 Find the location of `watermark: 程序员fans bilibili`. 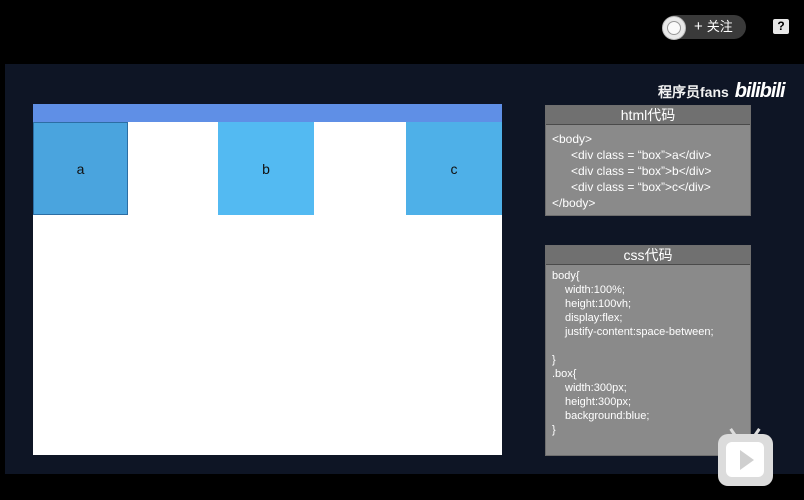

watermark: 程序员fans bilibili is located at coordinates (722, 91).